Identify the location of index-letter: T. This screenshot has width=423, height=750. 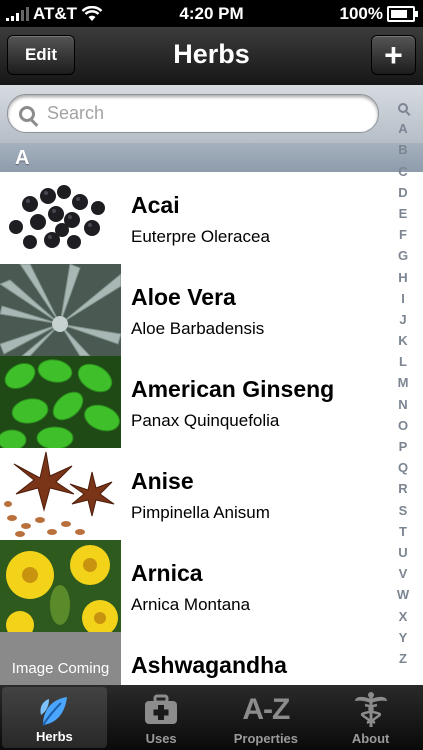
(403, 531).